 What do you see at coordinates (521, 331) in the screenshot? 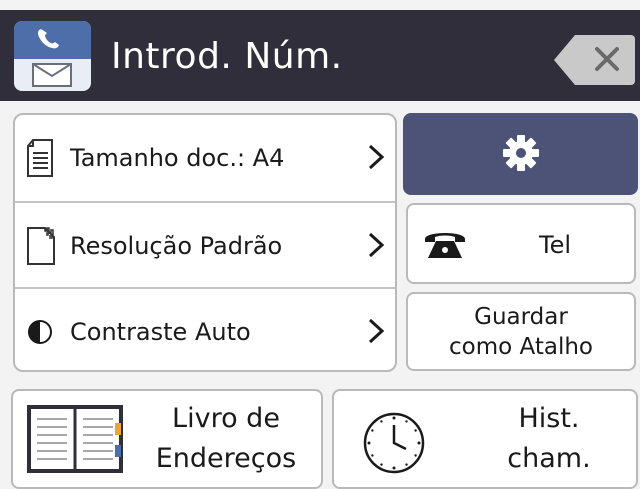
I see `save-shortcut-button: Guardar como Atalho` at bounding box center [521, 331].